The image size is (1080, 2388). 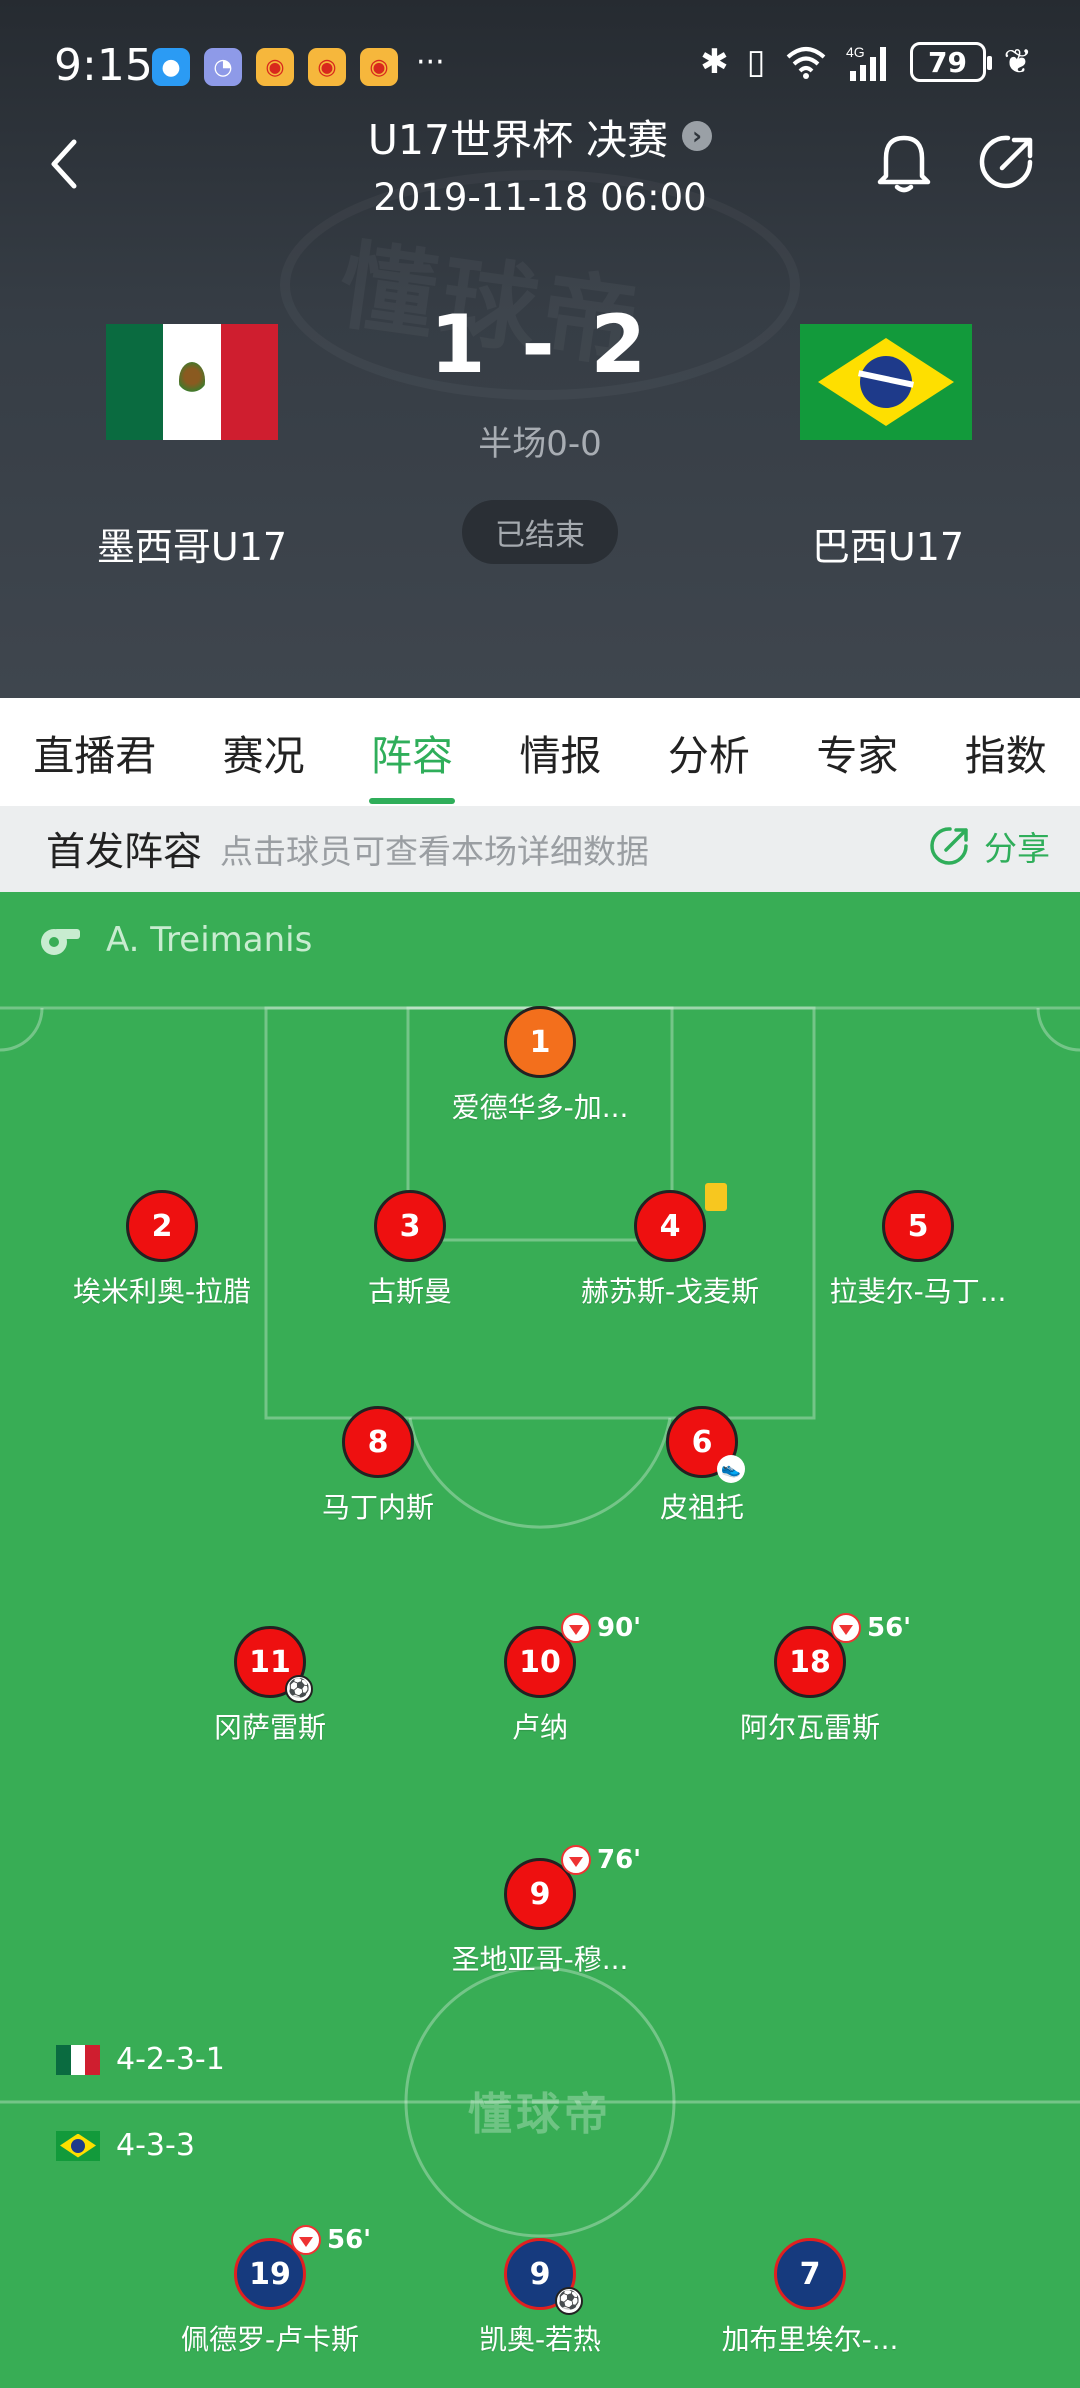 I want to click on leaf-icon: ❦, so click(x=1018, y=62).